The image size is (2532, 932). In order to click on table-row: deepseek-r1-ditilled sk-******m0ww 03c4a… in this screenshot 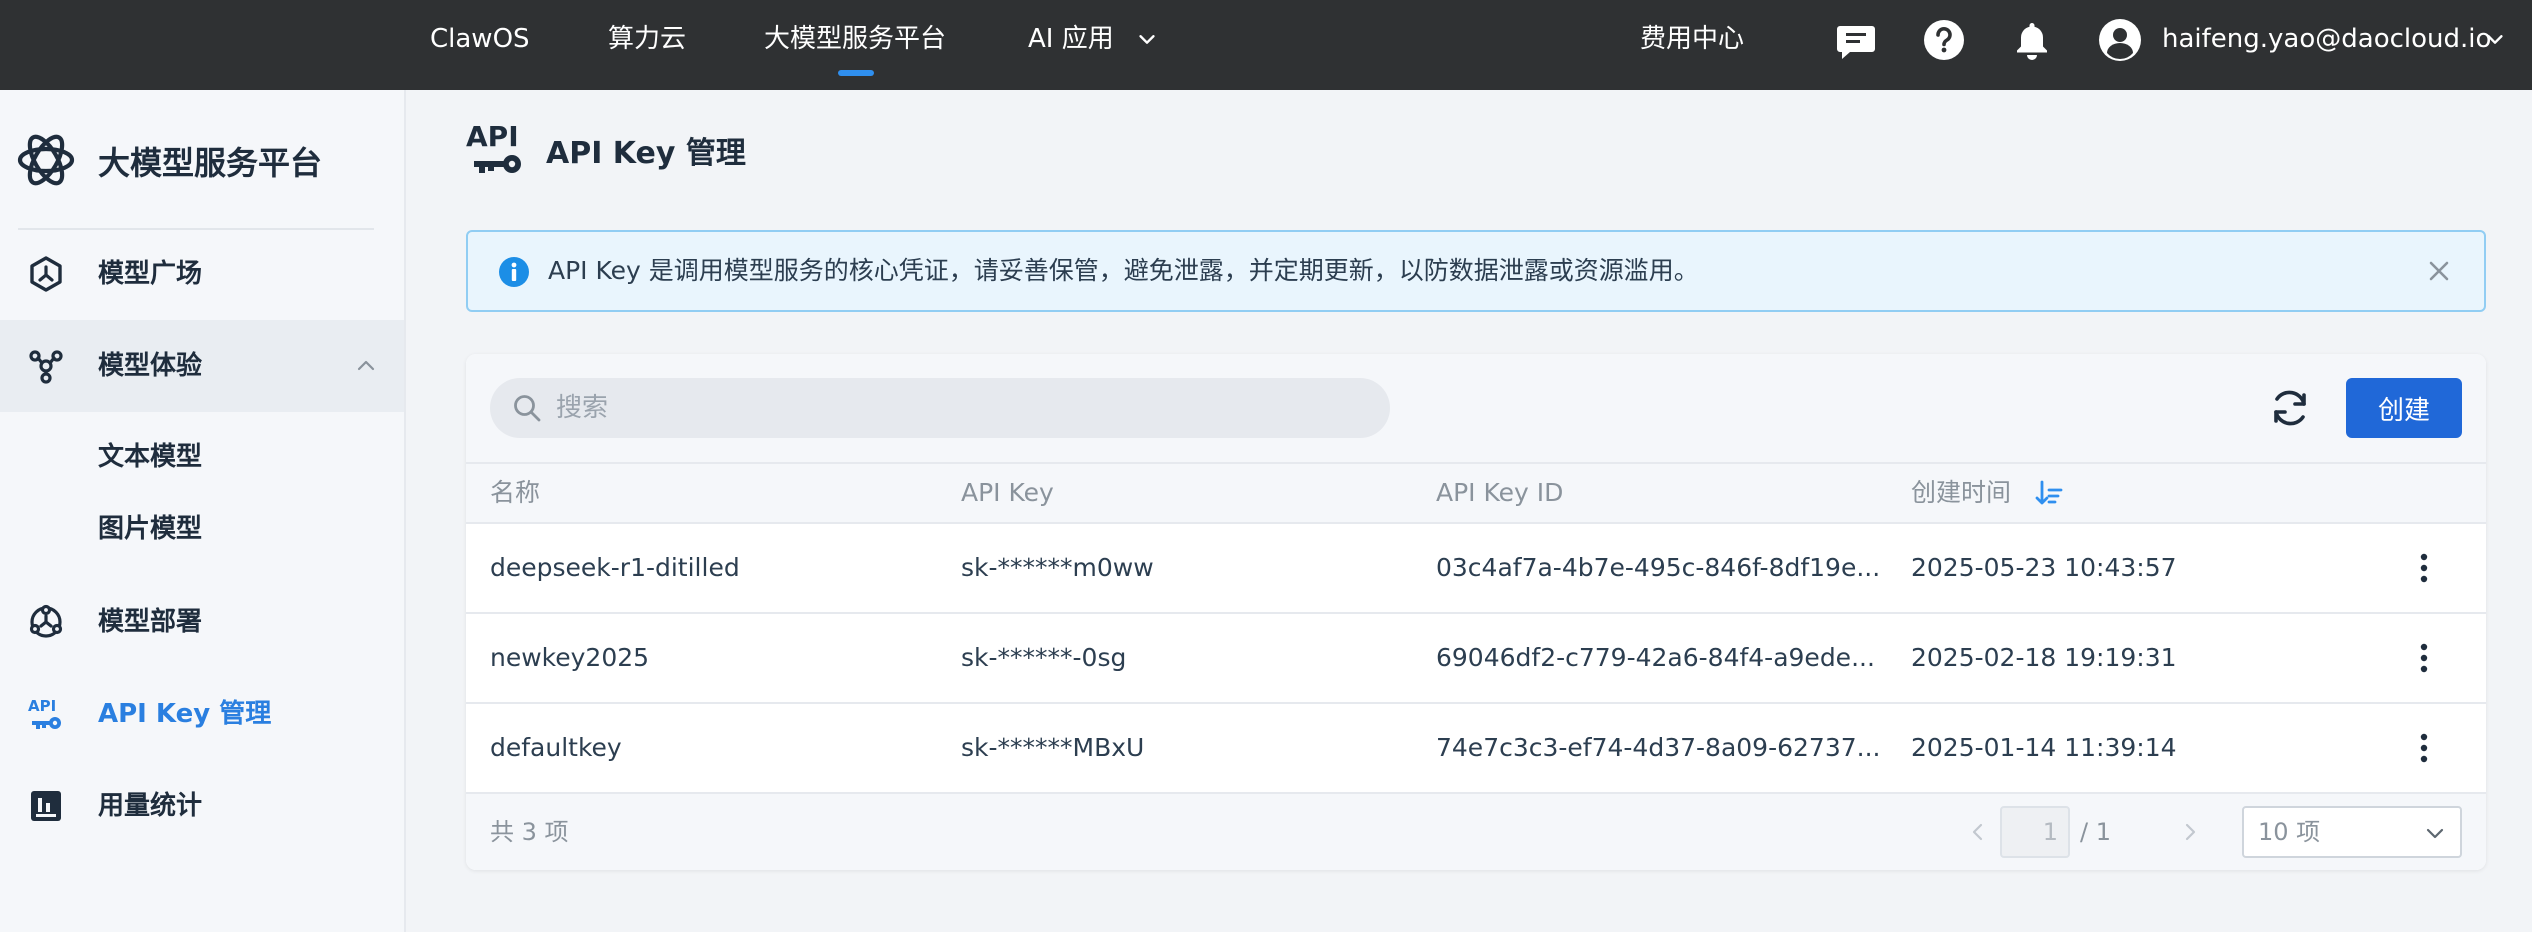, I will do `click(1476, 569)`.